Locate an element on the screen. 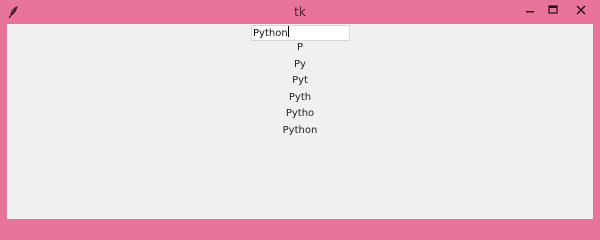 This screenshot has height=240, width=600. minimize-button is located at coordinates (530, 11).